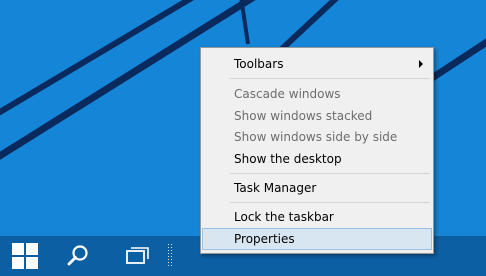  I want to click on task-view-button, so click(138, 256).